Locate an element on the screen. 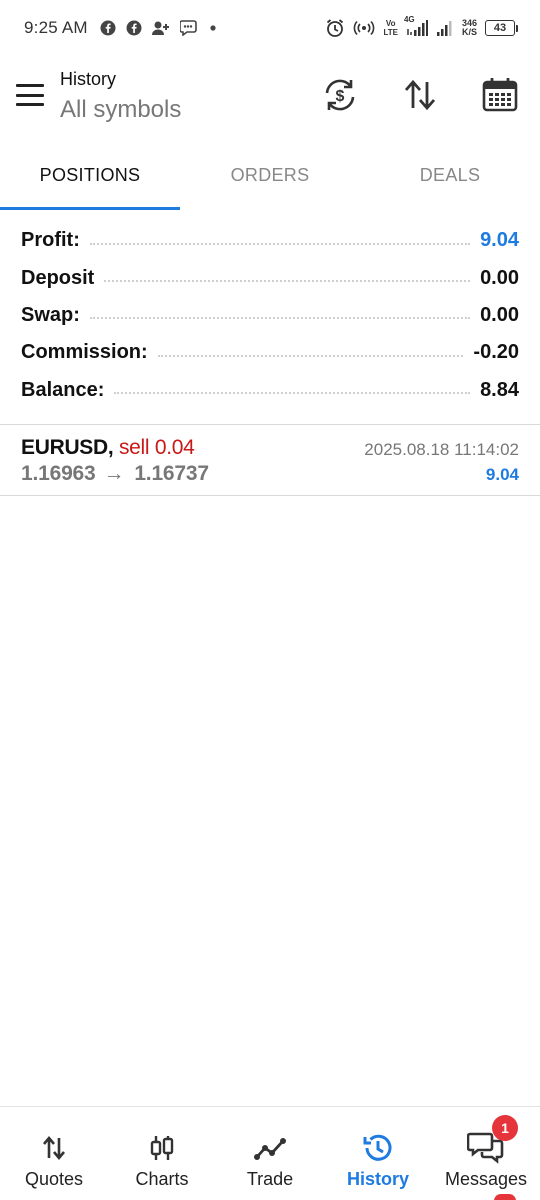 The height and width of the screenshot is (1200, 540). tab-orders: ORDERS is located at coordinates (270, 175).